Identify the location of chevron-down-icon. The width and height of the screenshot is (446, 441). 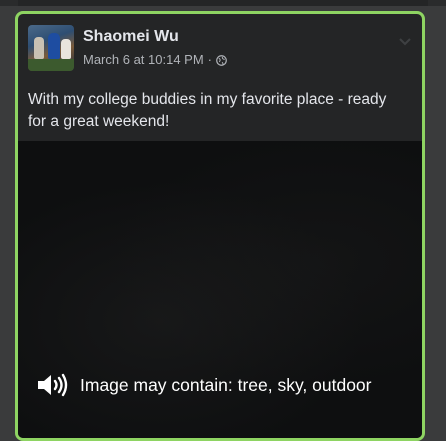
(405, 41).